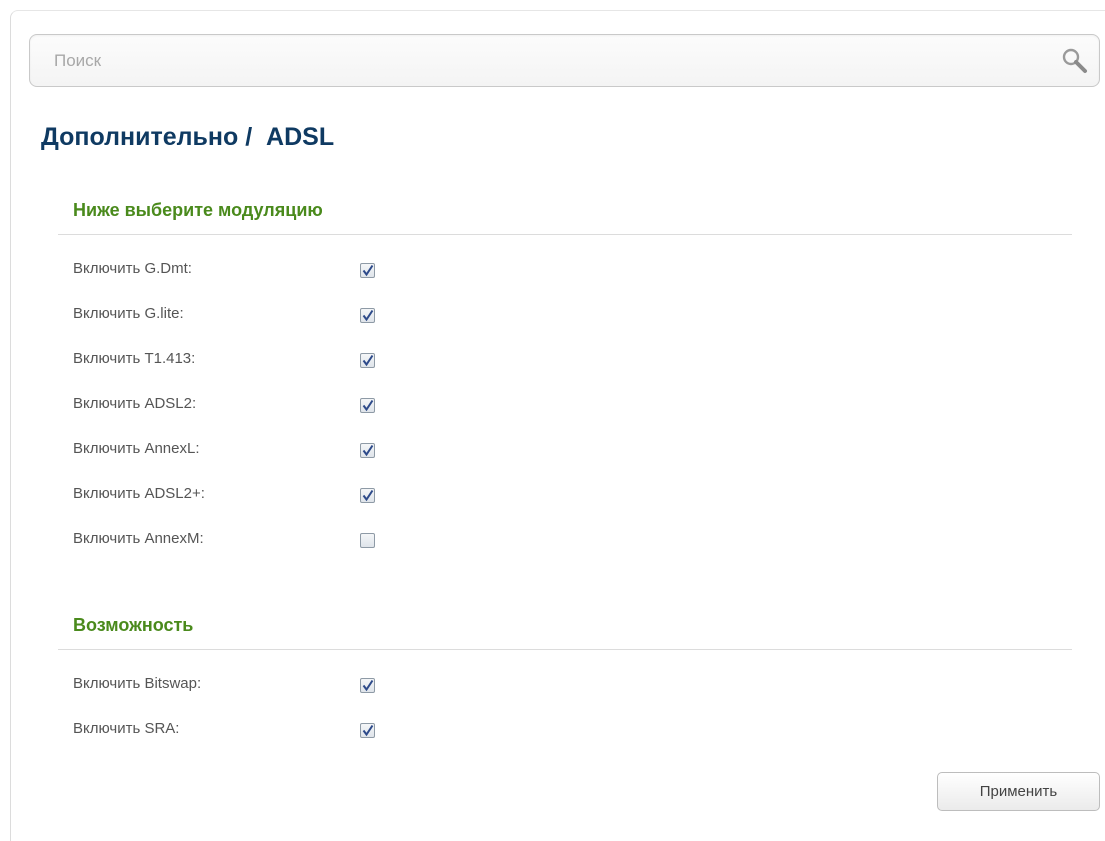  I want to click on setting-row: Включить ADSL2+:, so click(565, 503).